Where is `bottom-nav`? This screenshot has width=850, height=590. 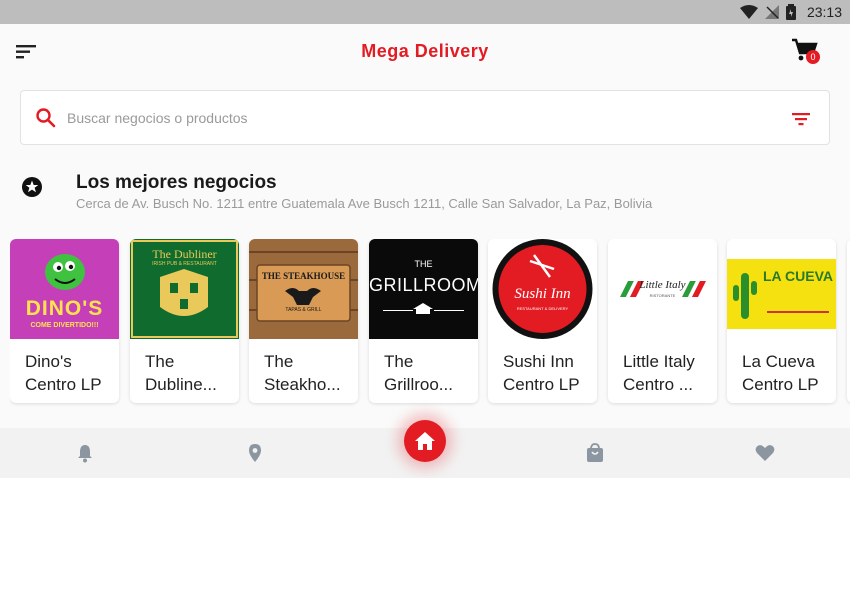 bottom-nav is located at coordinates (425, 449).